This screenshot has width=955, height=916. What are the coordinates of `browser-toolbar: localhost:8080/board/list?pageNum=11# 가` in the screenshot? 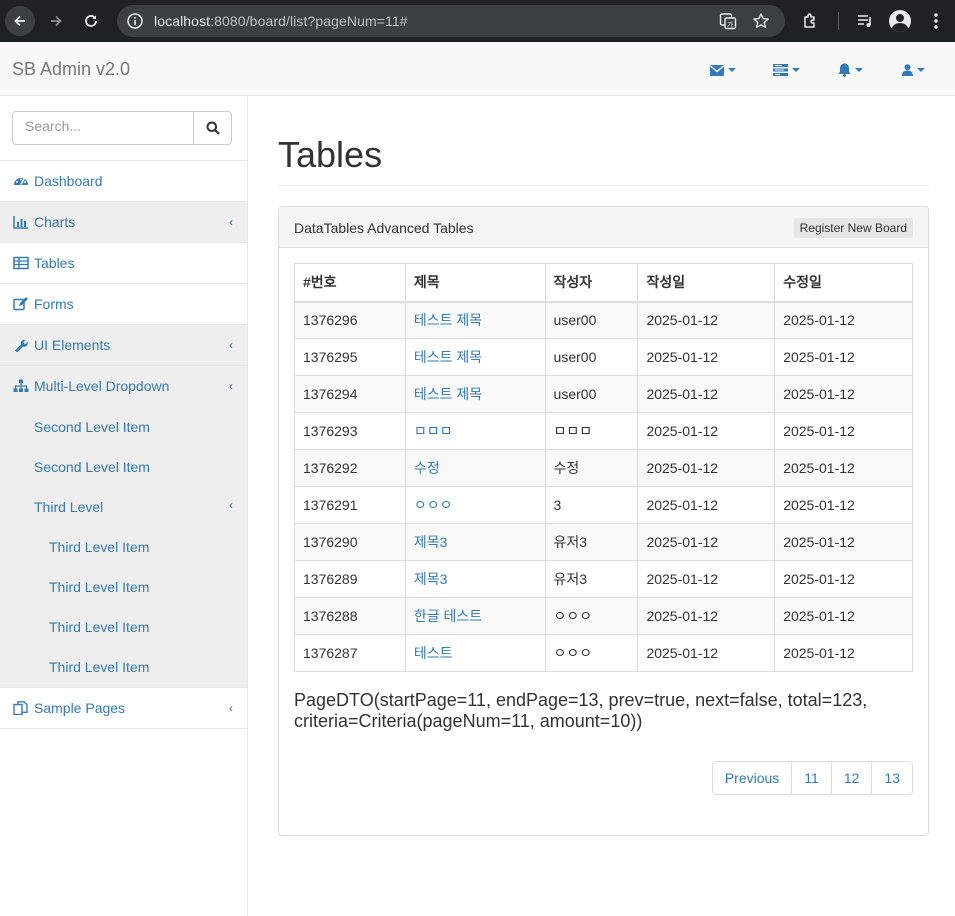 It's located at (477, 21).